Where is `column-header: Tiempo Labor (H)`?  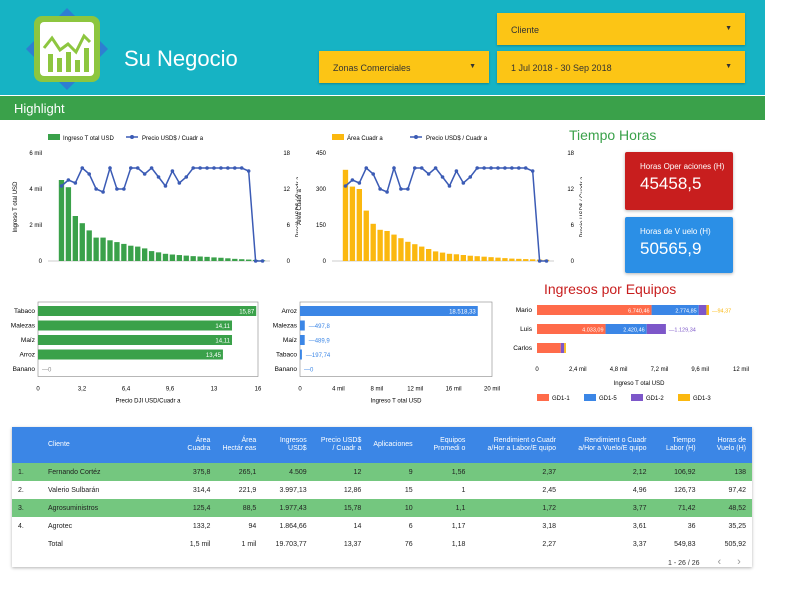 column-header: Tiempo Labor (H) is located at coordinates (676, 445).